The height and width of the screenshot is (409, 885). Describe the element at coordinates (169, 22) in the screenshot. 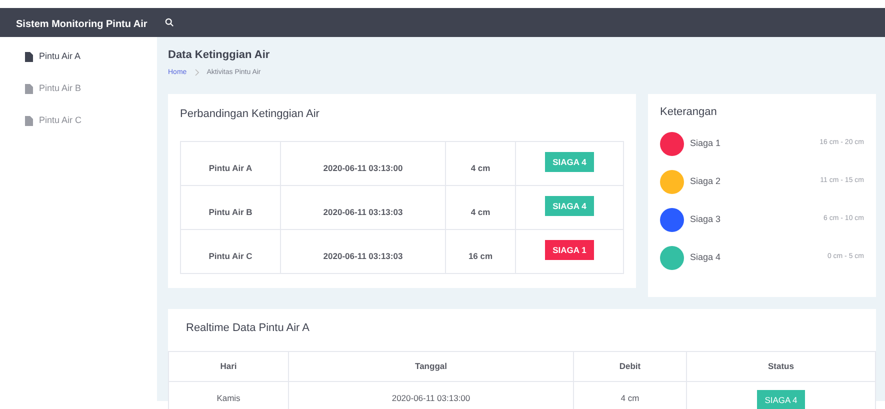

I see `search-icon` at that location.